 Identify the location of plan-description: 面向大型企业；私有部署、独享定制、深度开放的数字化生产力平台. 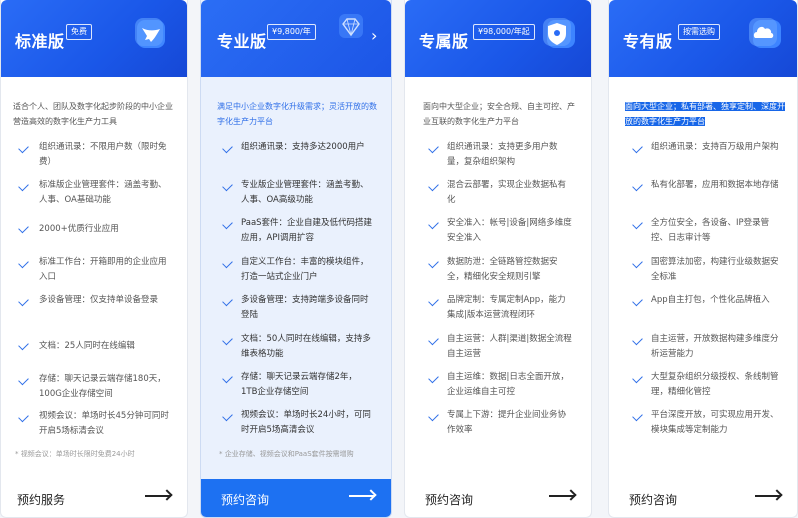
(706, 114).